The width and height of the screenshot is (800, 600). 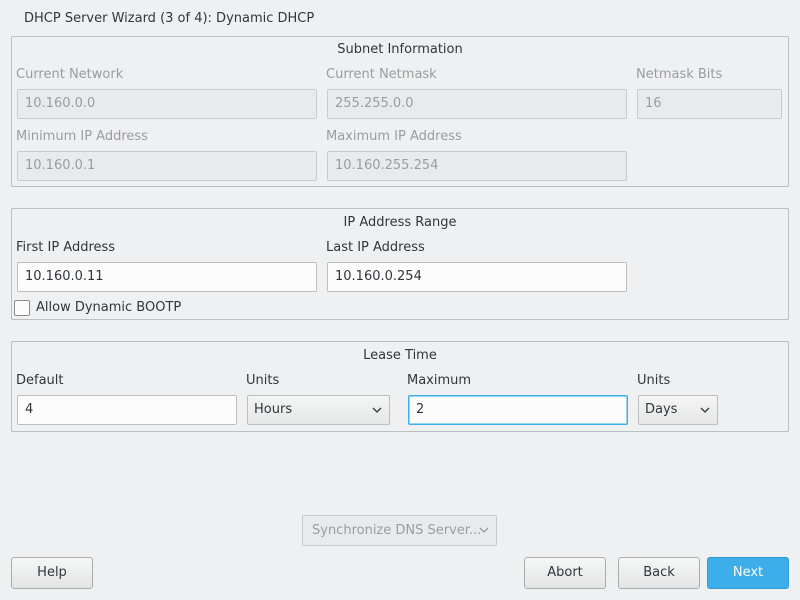 I want to click on next-button: Next, so click(x=748, y=573).